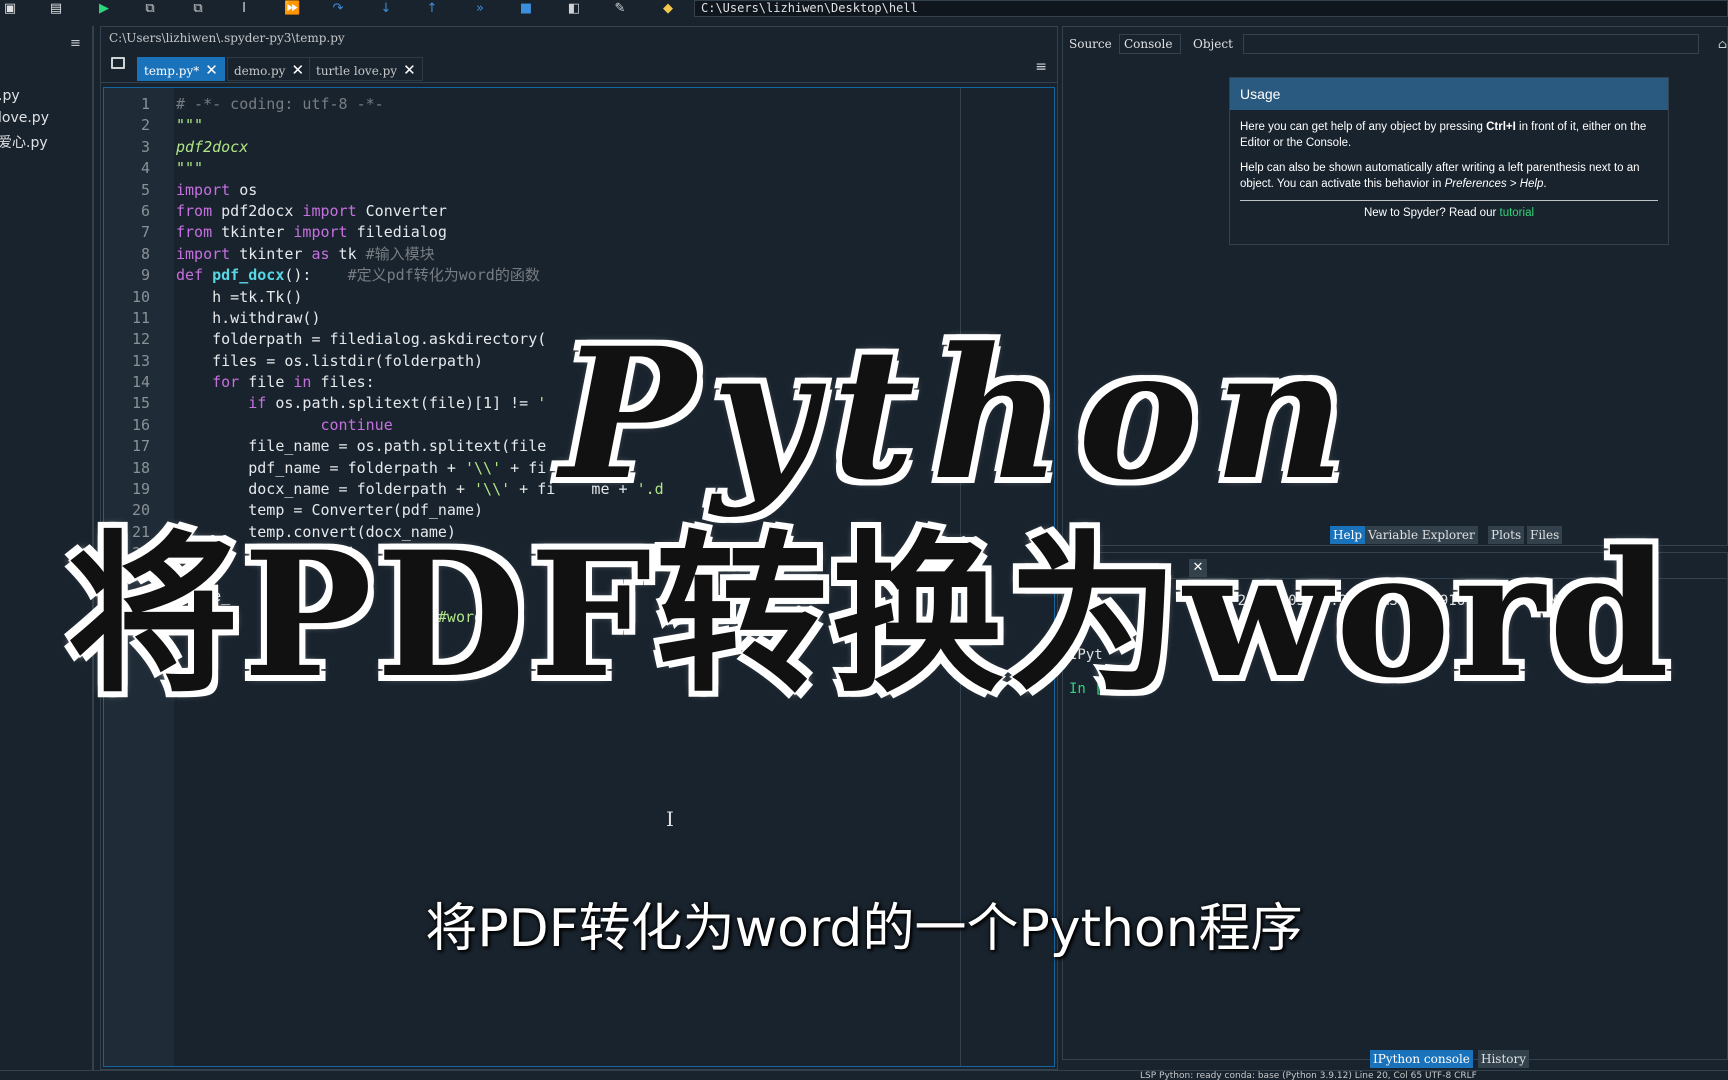 This screenshot has width=1728, height=1080. I want to click on code-token: ''), so click(506, 617).